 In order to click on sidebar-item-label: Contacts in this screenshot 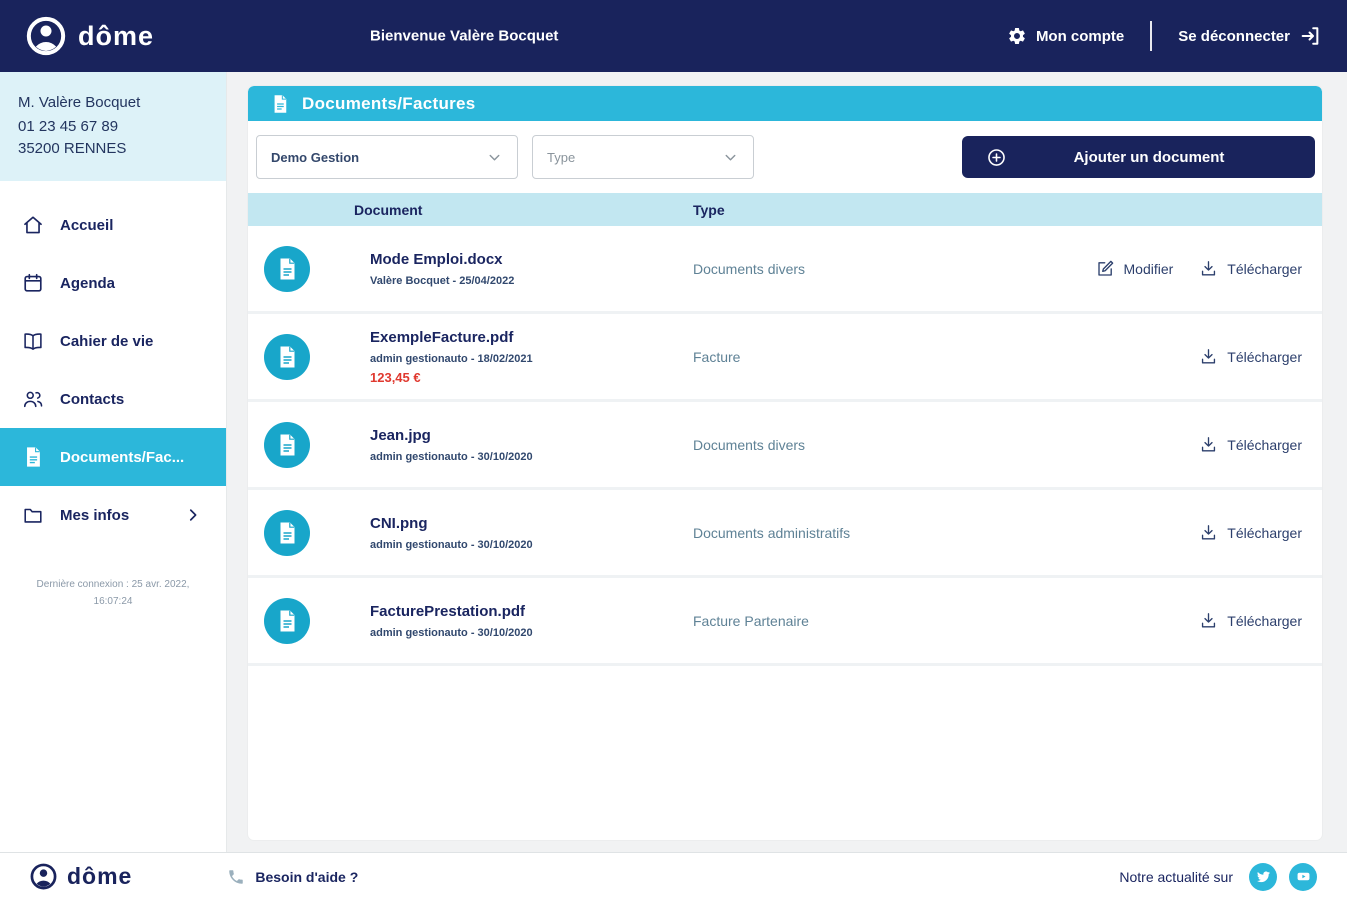, I will do `click(92, 399)`.